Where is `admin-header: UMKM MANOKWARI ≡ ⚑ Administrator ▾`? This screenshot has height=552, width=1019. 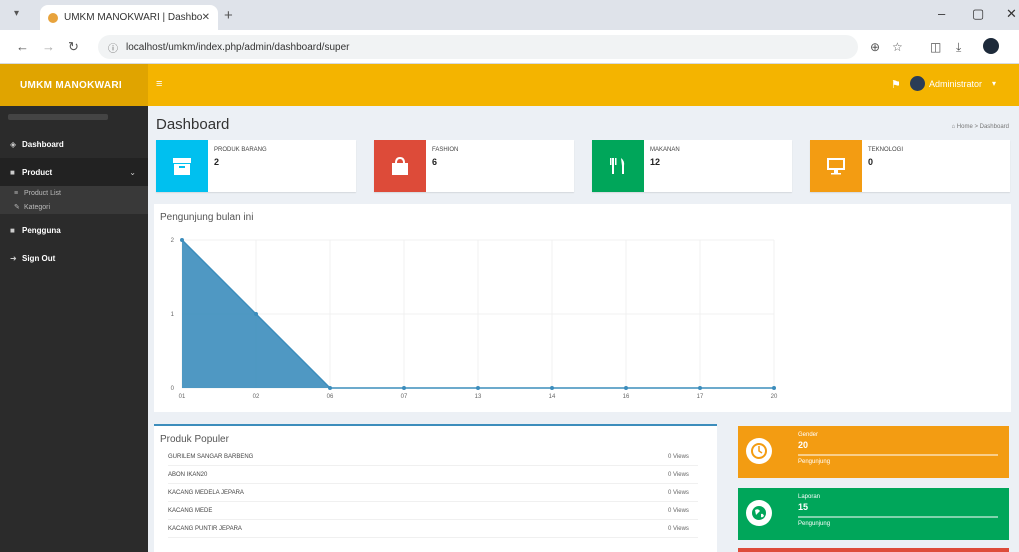 admin-header: UMKM MANOKWARI ≡ ⚑ Administrator ▾ is located at coordinates (509, 85).